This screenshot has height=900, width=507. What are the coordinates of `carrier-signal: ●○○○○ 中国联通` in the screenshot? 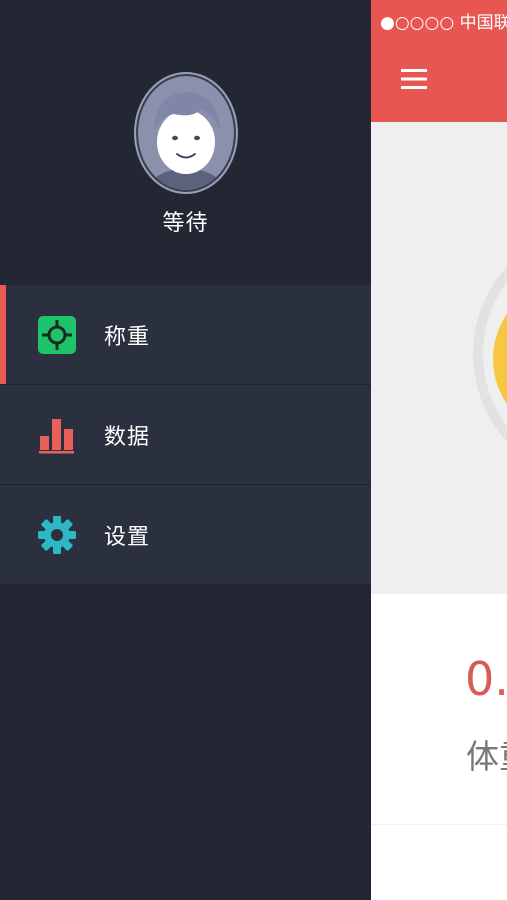 It's located at (443, 23).